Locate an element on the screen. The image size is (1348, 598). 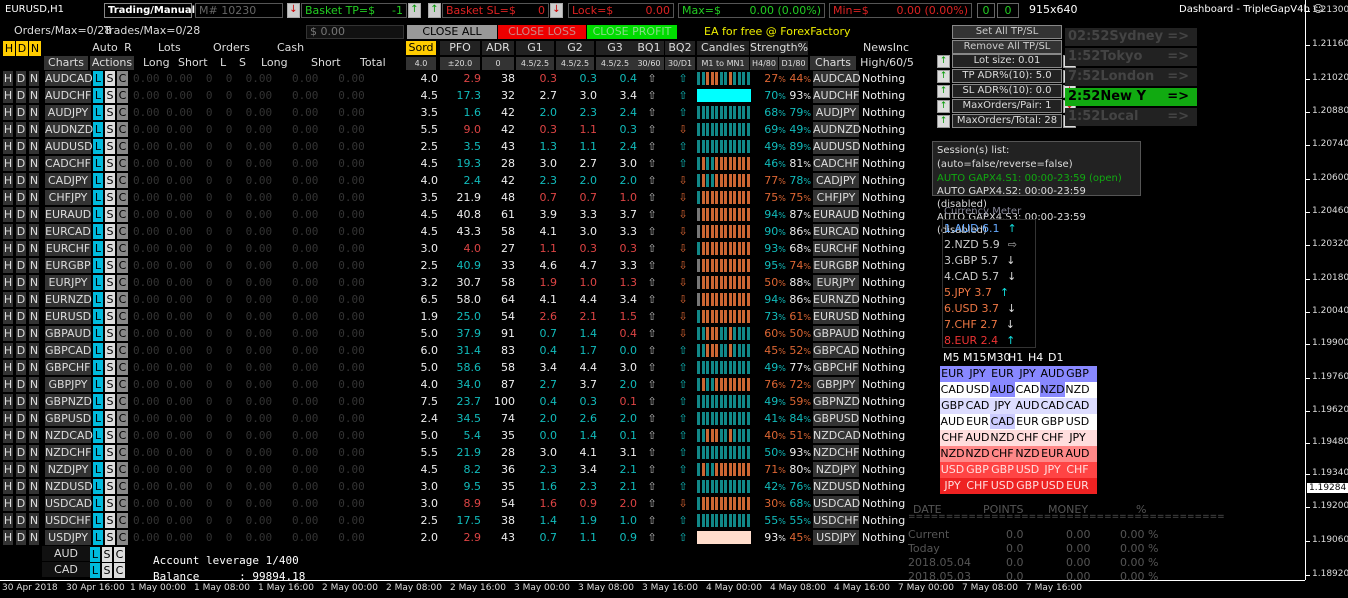
symbol-chart-button: GBPJPY is located at coordinates (68, 384).